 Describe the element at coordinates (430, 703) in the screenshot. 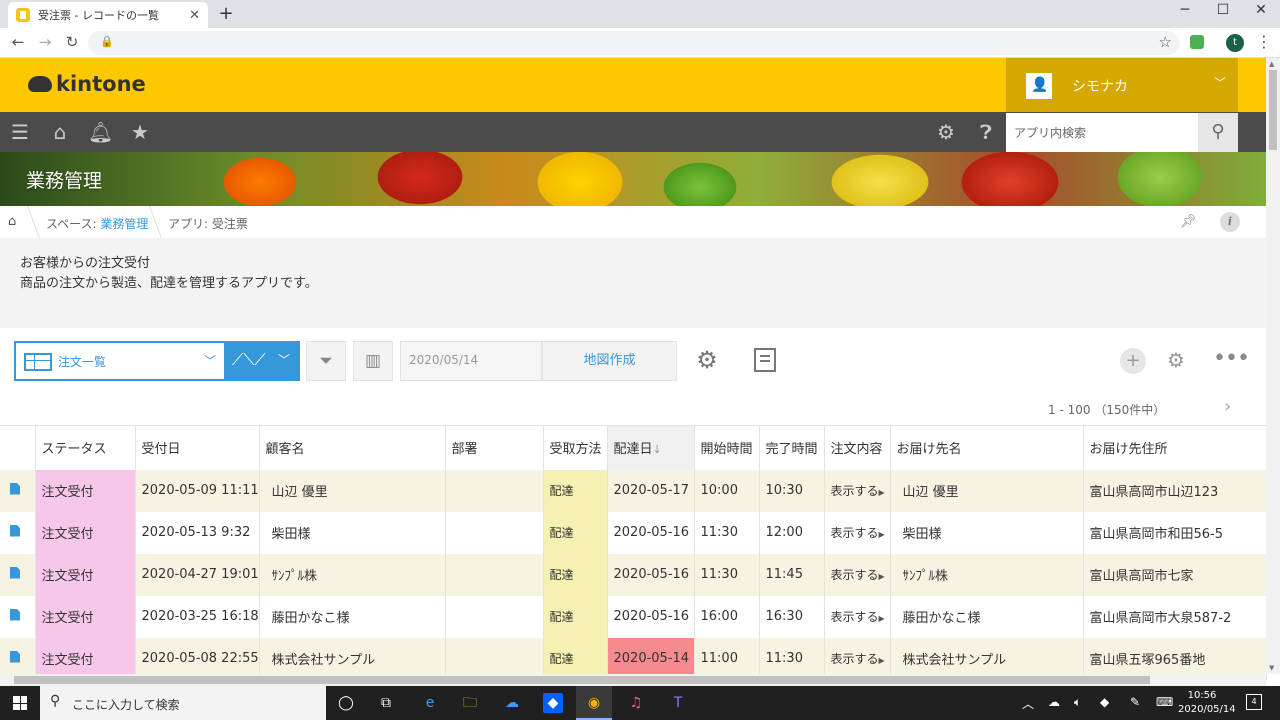

I see `edge-icon: e` at that location.